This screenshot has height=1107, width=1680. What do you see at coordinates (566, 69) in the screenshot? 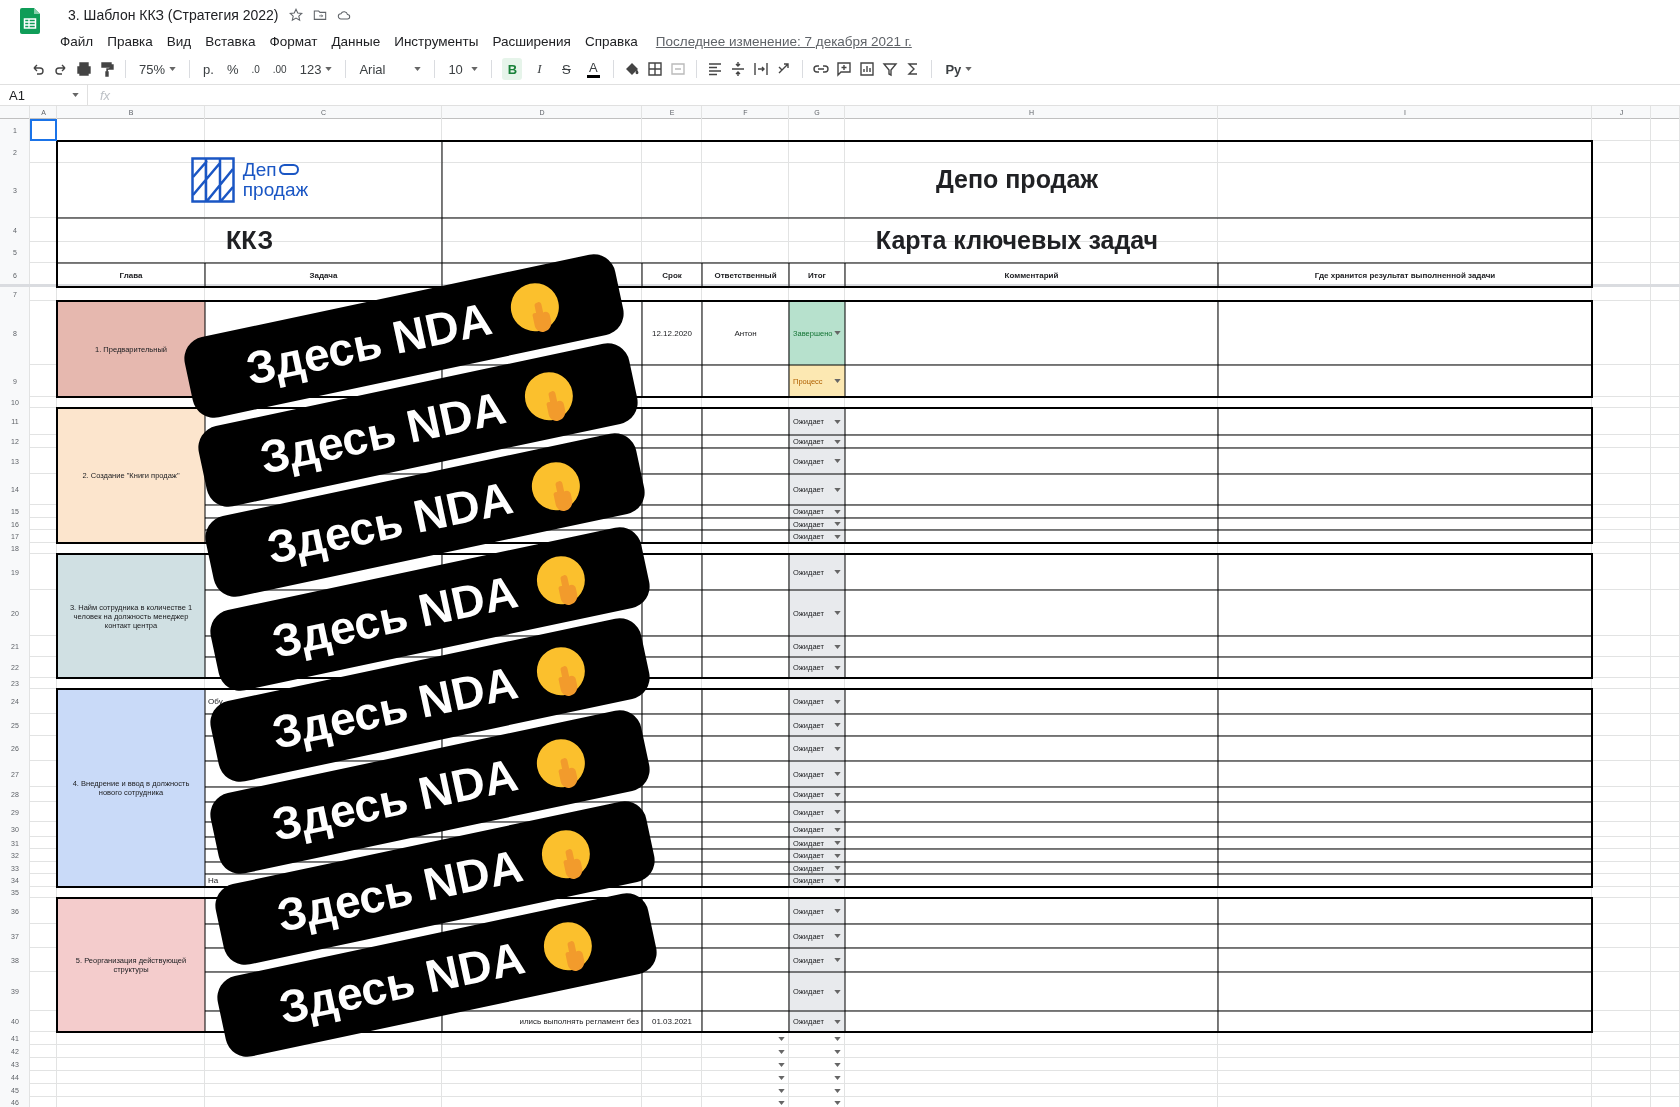
I see `text-style-button: S` at bounding box center [566, 69].